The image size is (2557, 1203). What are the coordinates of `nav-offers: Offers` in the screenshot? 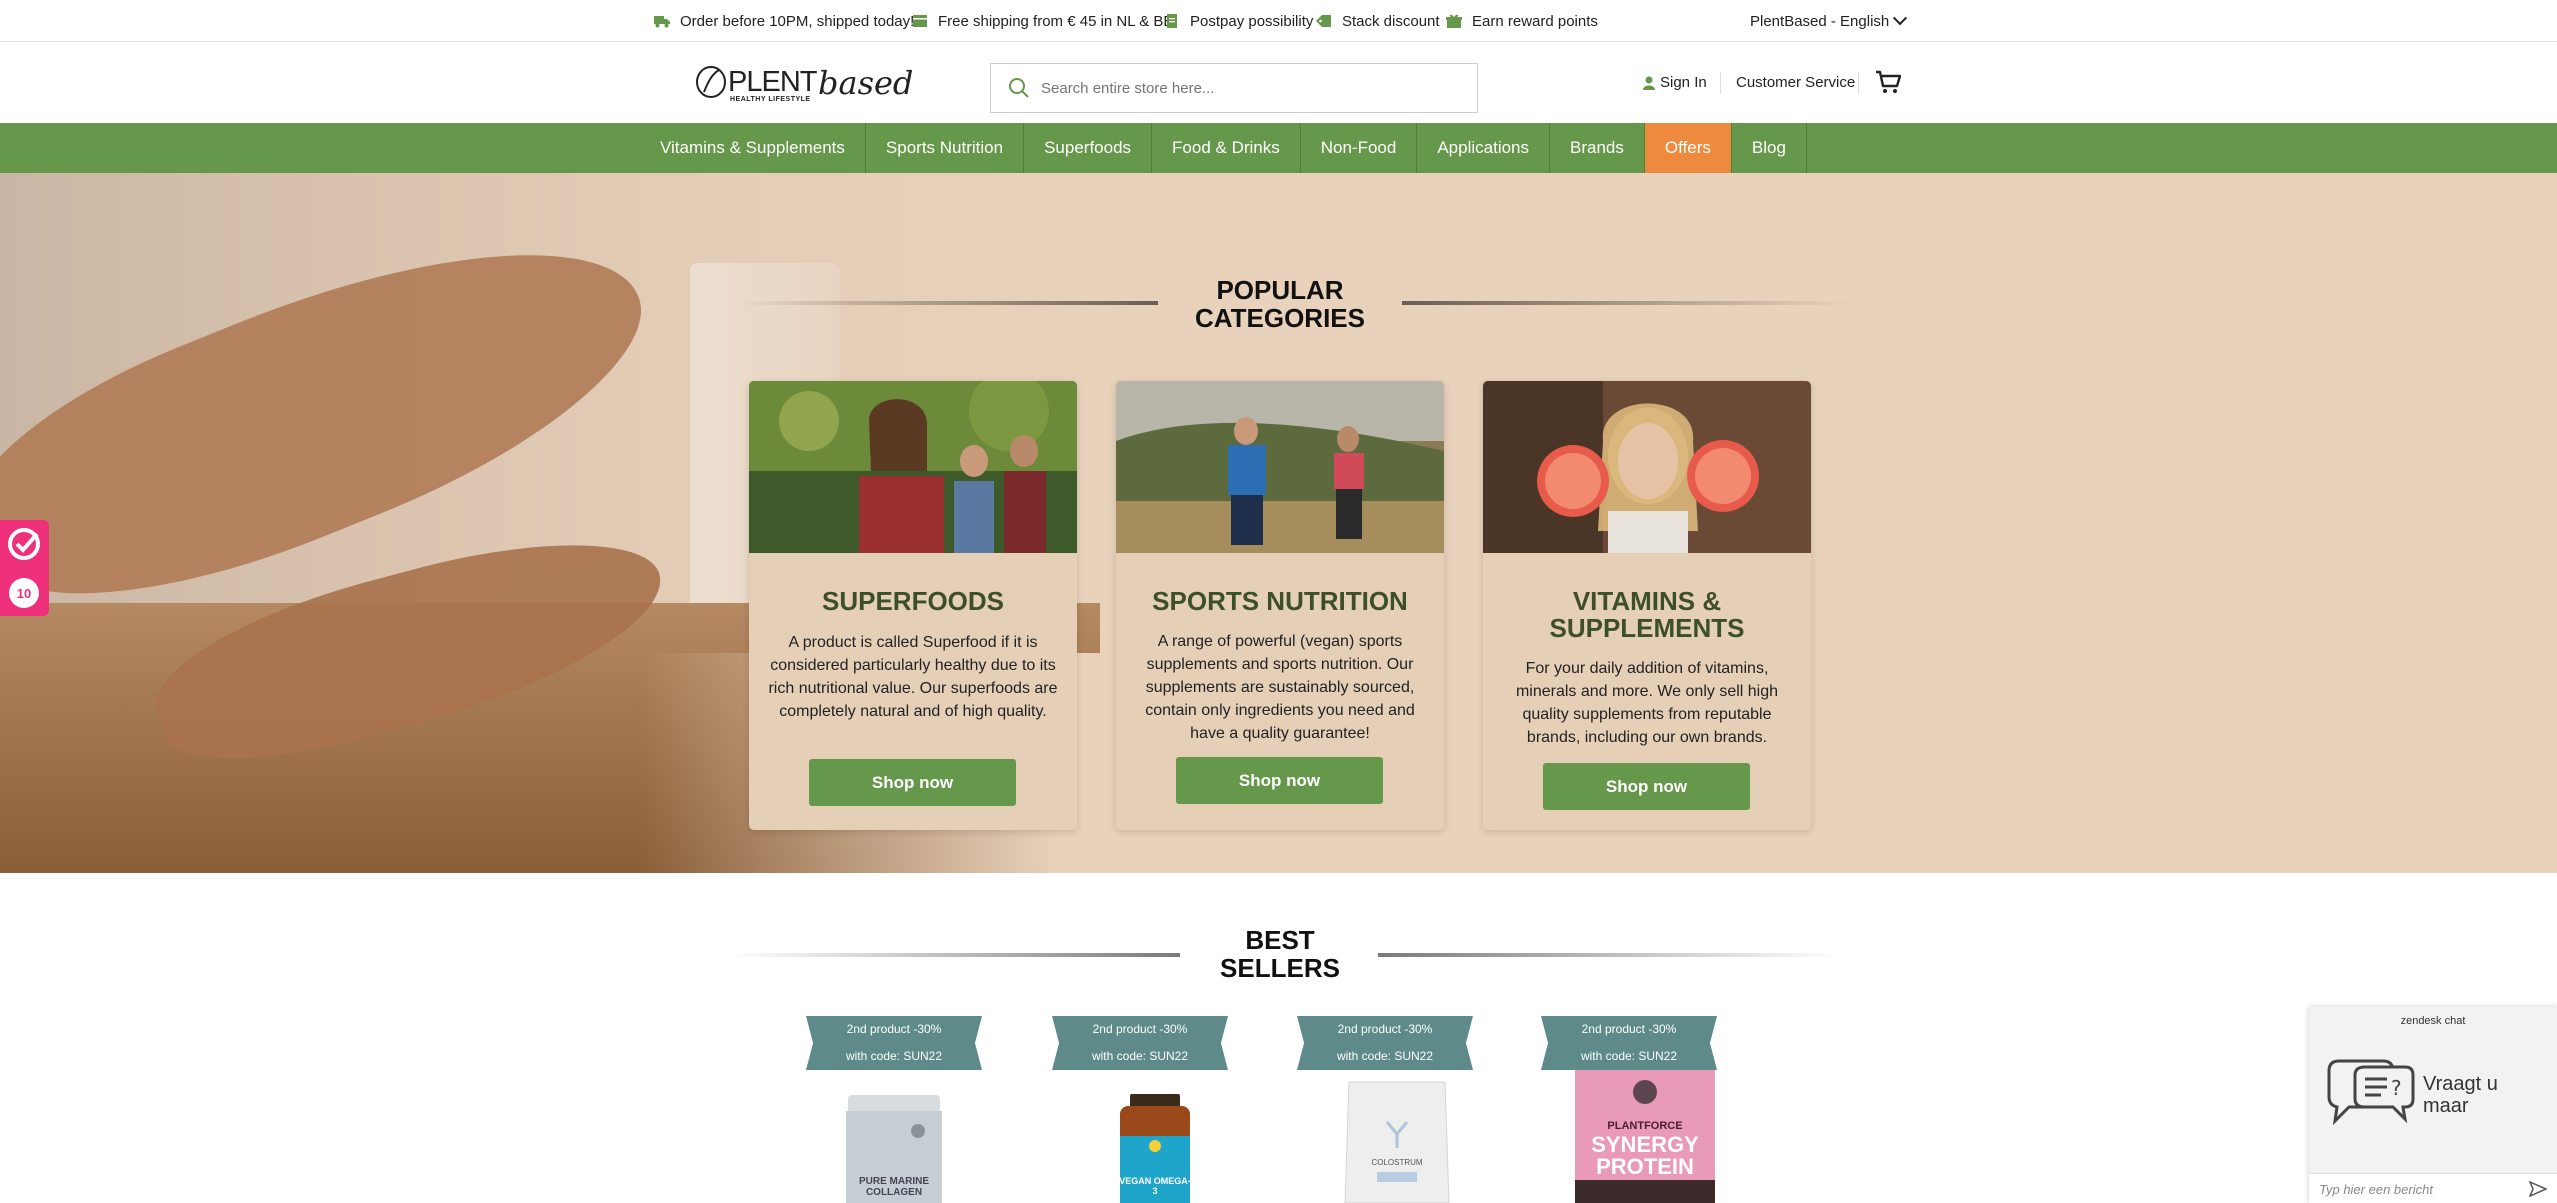 It's located at (1688, 148).